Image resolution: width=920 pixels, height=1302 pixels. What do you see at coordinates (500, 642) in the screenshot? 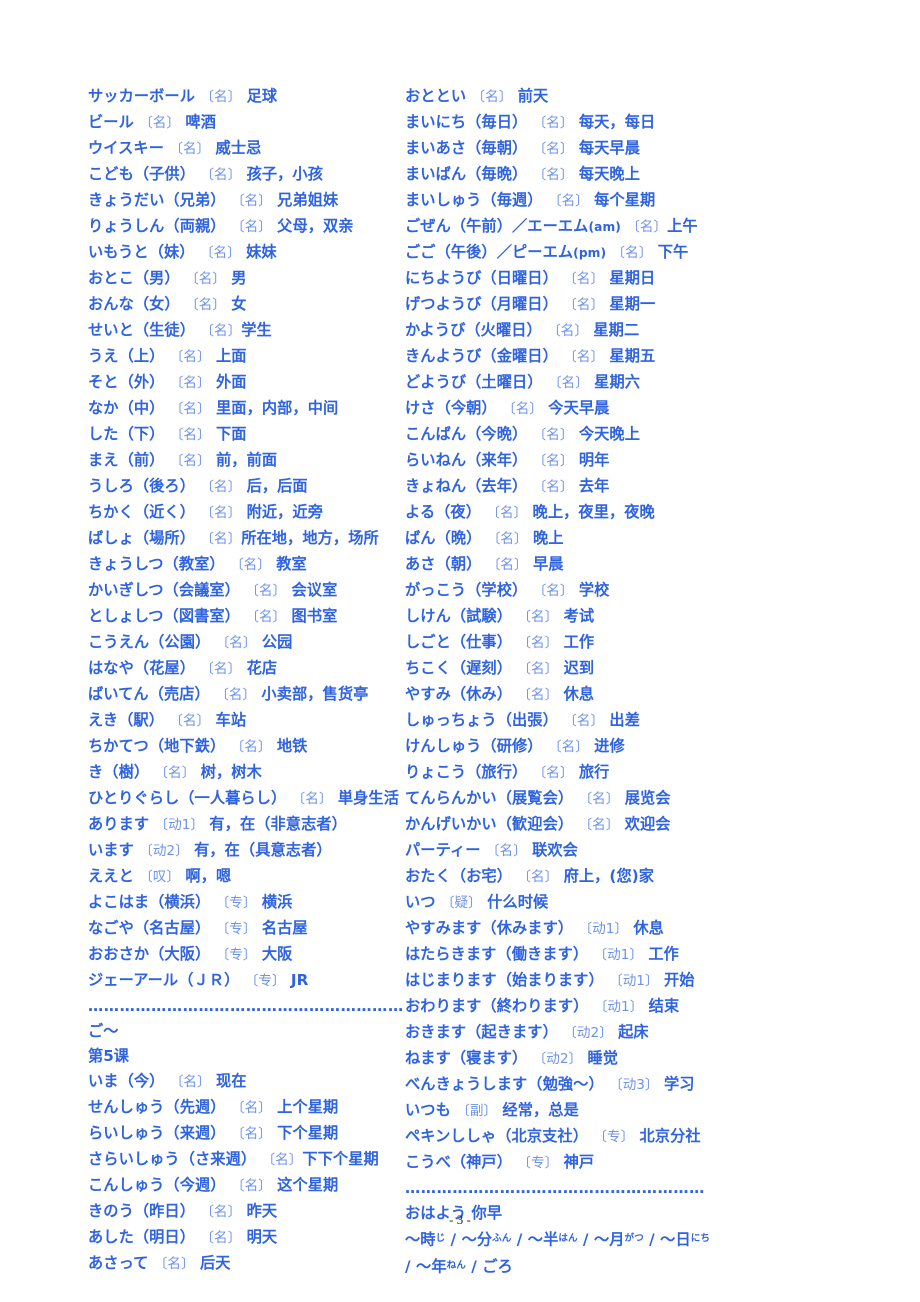
I see `vocab-entry: しごと（仕事） 〔名〕 工作` at bounding box center [500, 642].